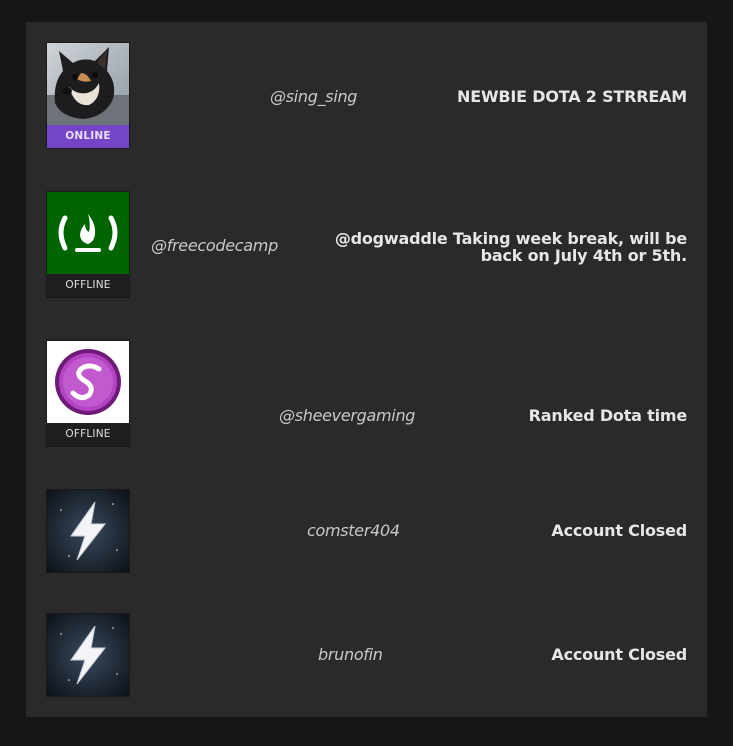  I want to click on stream-row: comster404 Account Closed, so click(366, 531).